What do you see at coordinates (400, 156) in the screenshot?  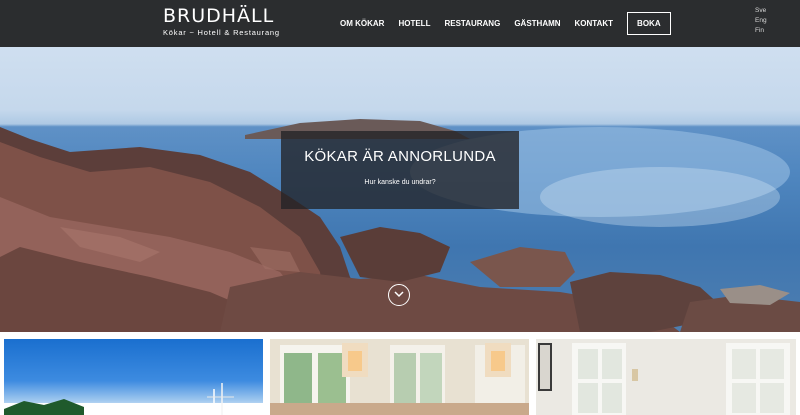 I see `hero-title: KÖKAR ÄR ANNORLUNDA` at bounding box center [400, 156].